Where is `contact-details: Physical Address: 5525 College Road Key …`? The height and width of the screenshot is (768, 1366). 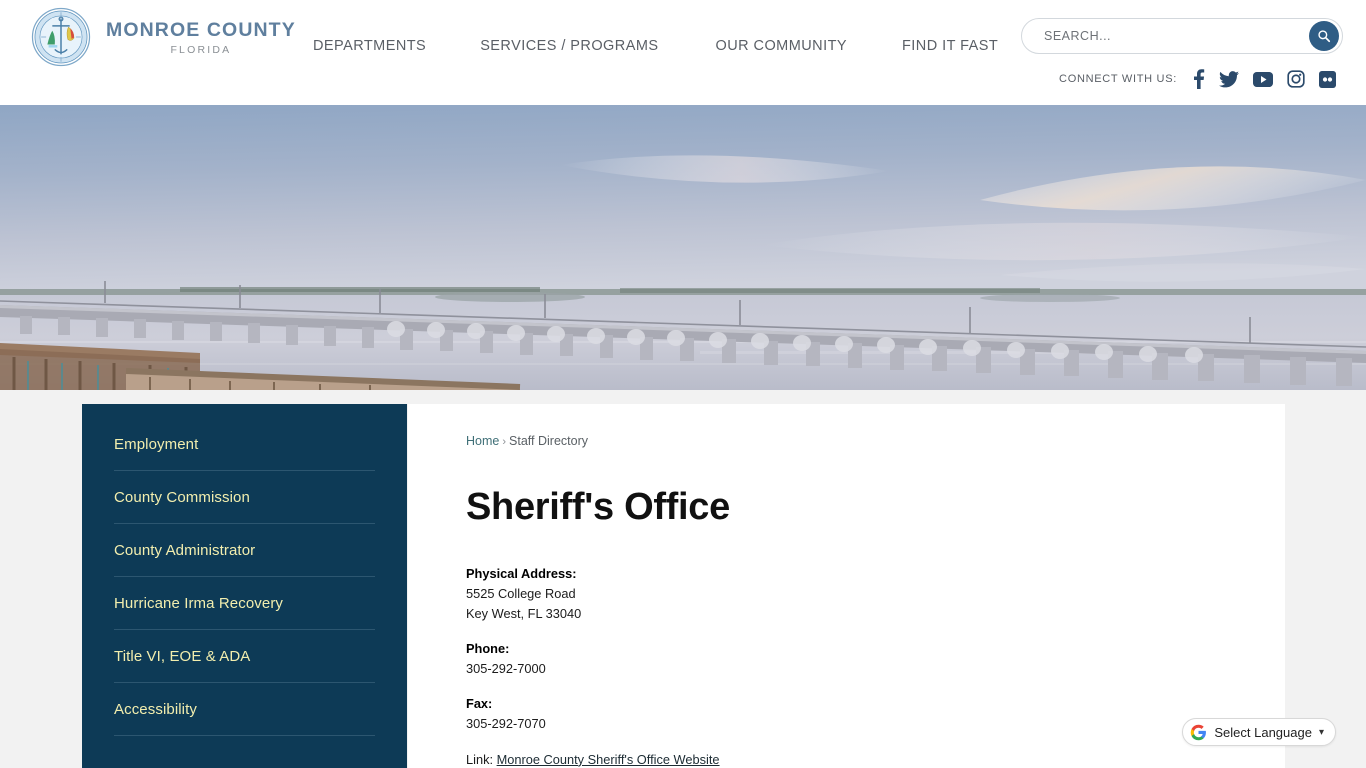
contact-details: Physical Address: 5525 College Road Key … is located at coordinates (875, 649).